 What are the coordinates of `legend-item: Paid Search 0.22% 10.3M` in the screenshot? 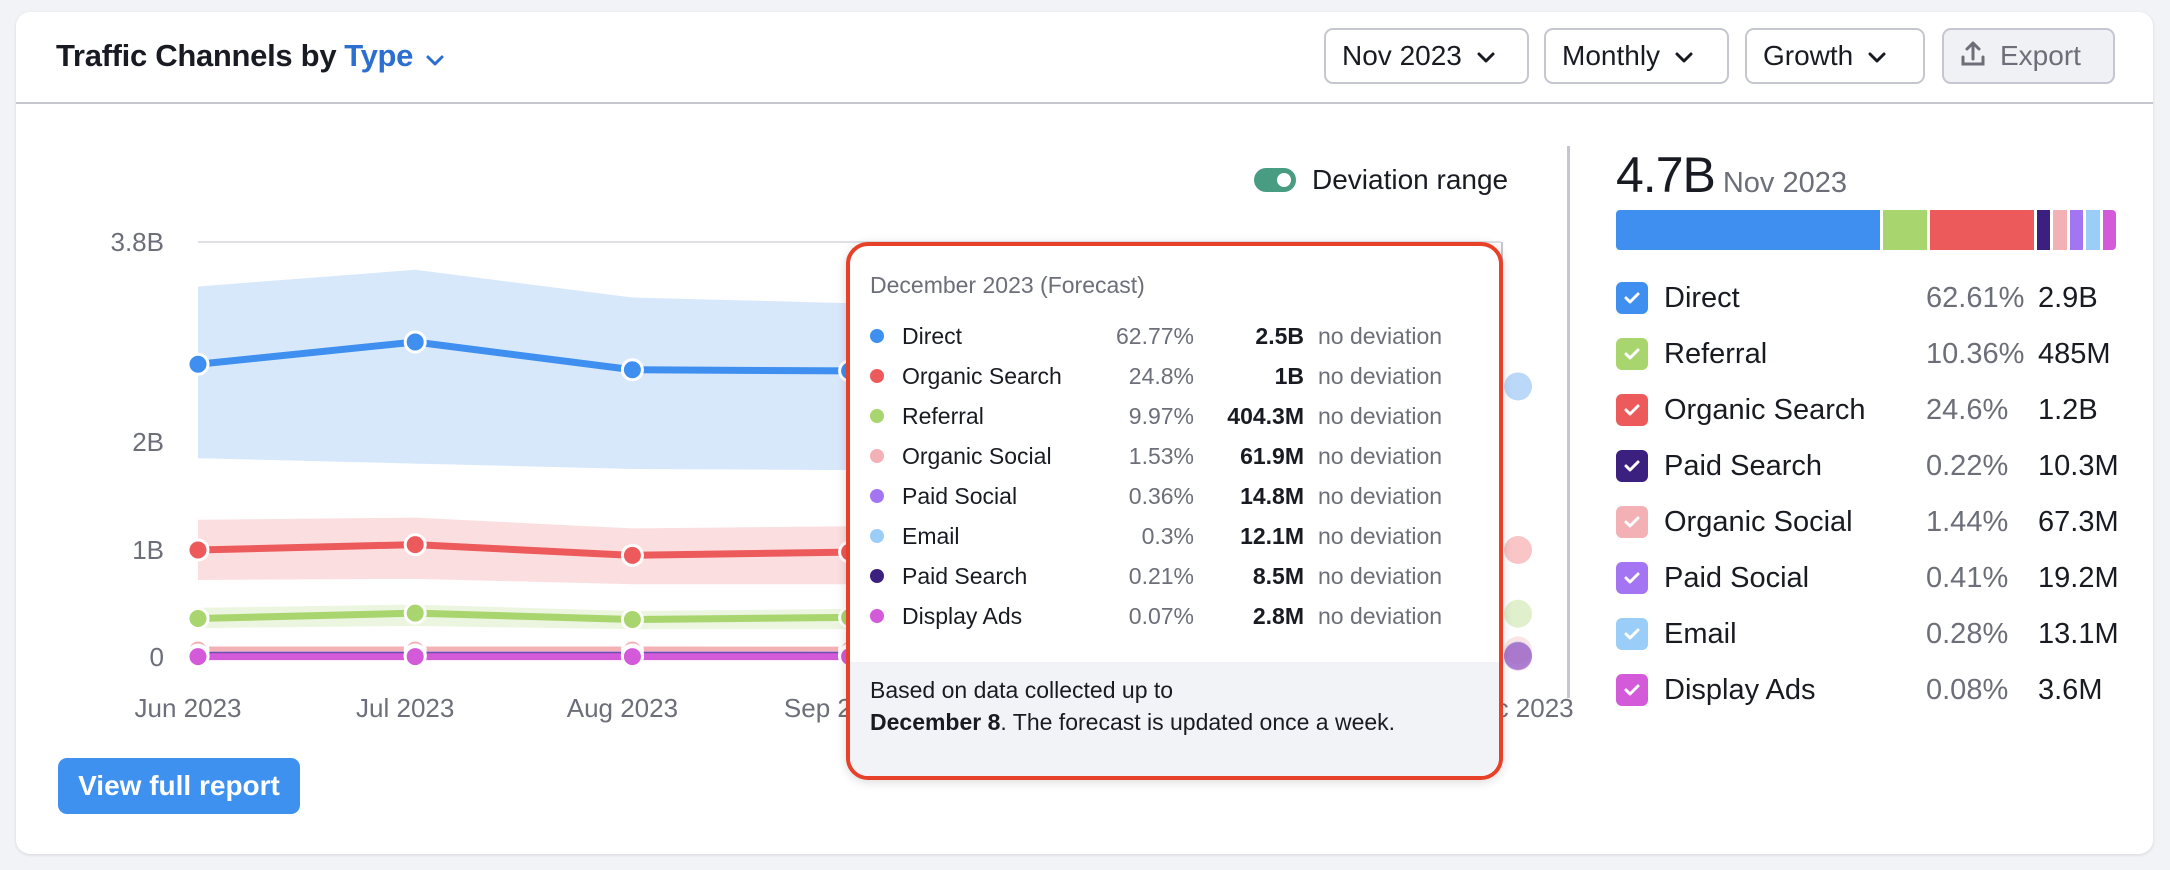 It's located at (1876, 466).